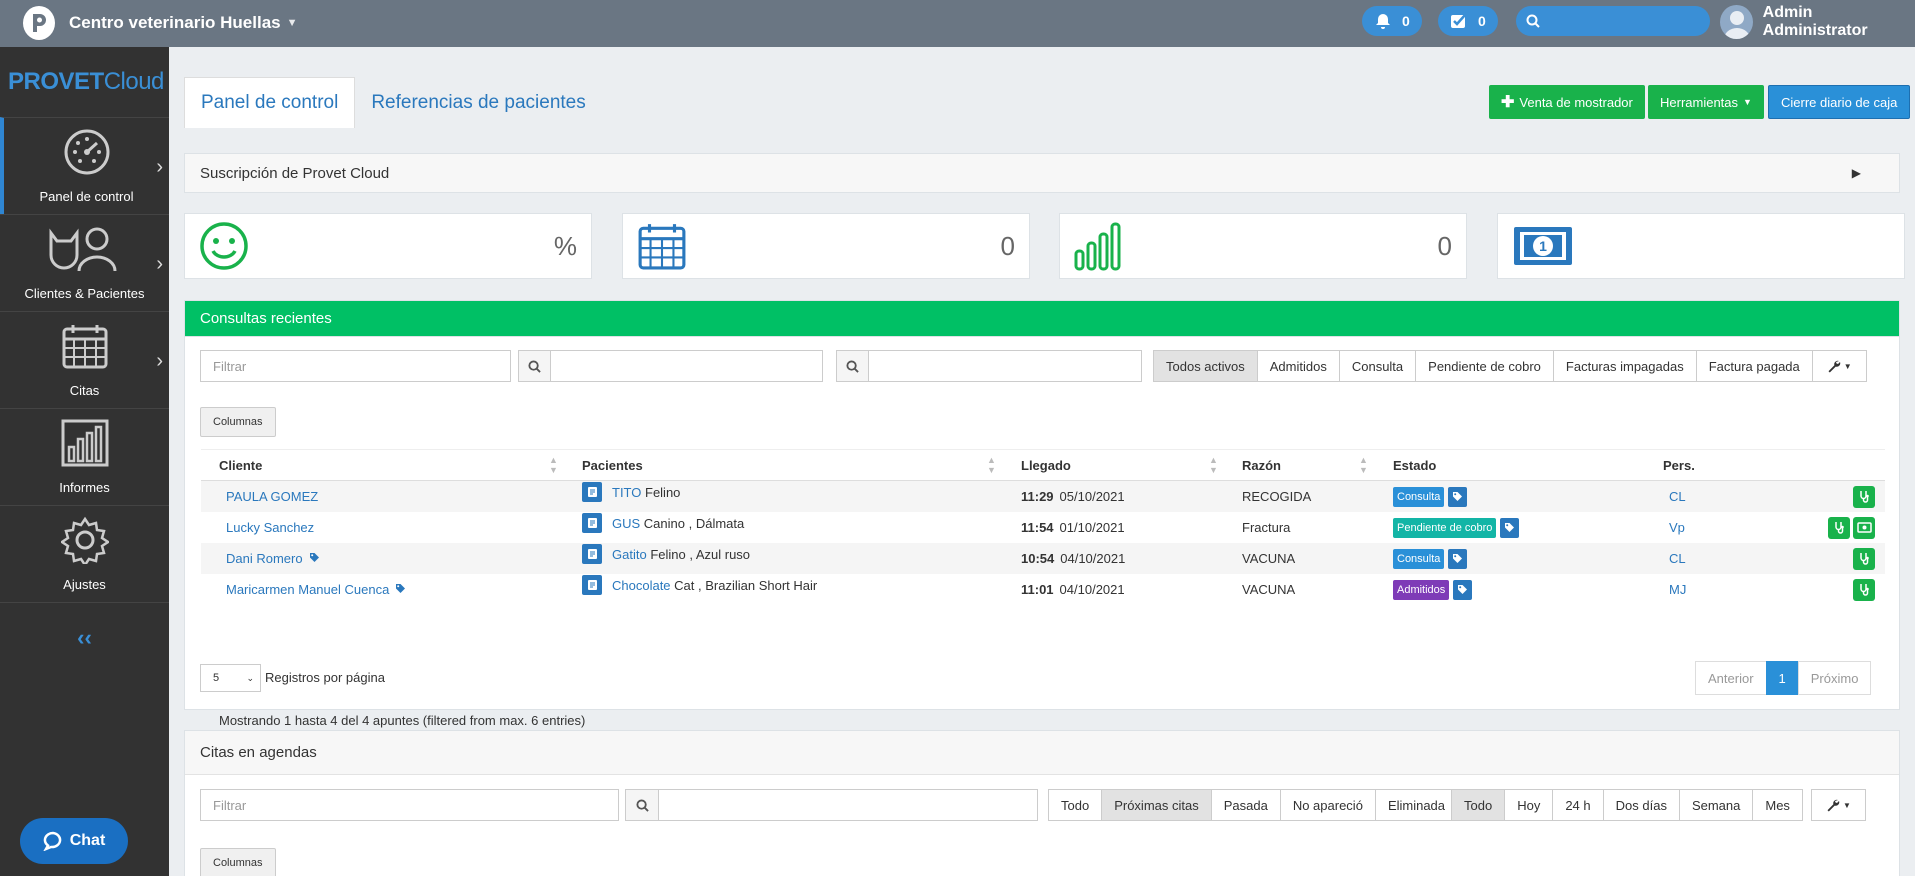 This screenshot has width=1915, height=876. What do you see at coordinates (686, 366) in the screenshot?
I see `client-search-input` at bounding box center [686, 366].